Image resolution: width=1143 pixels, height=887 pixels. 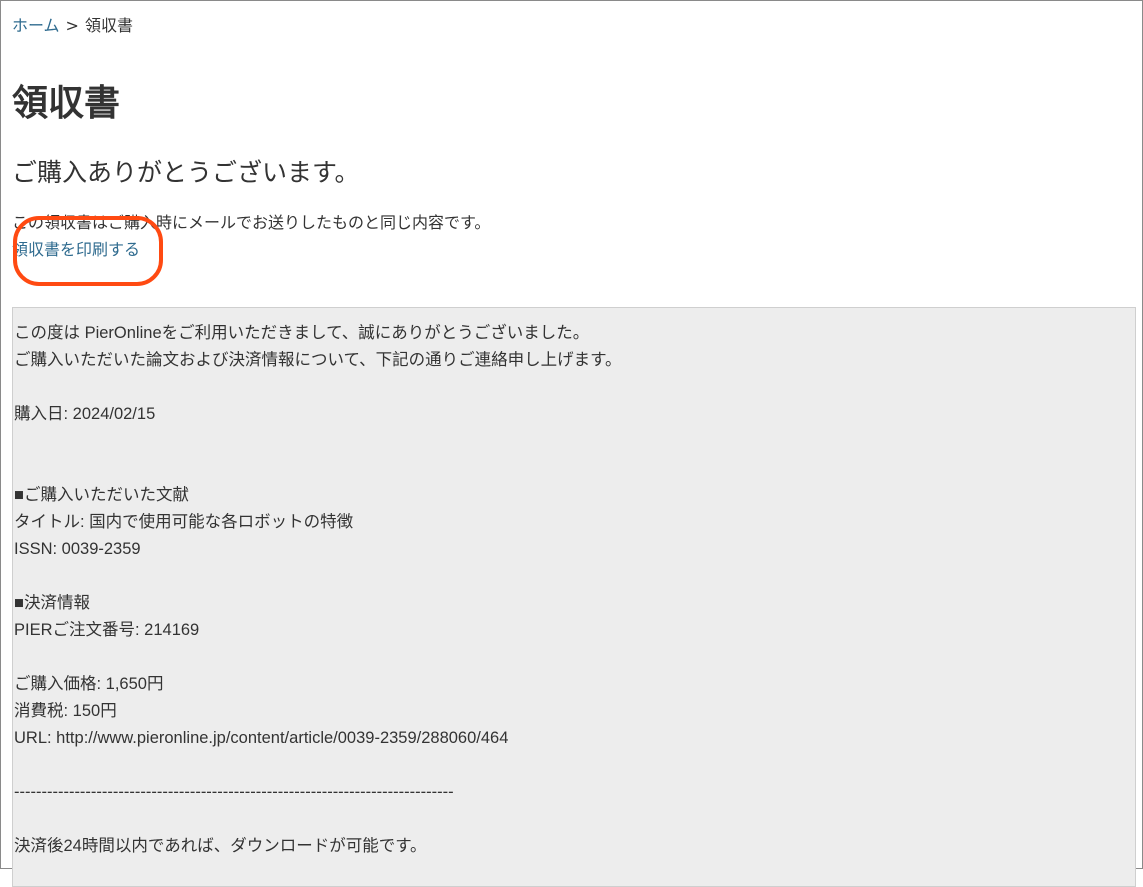 I want to click on purchase-date: 購入日: 2024/02/15, so click(x=85, y=414).